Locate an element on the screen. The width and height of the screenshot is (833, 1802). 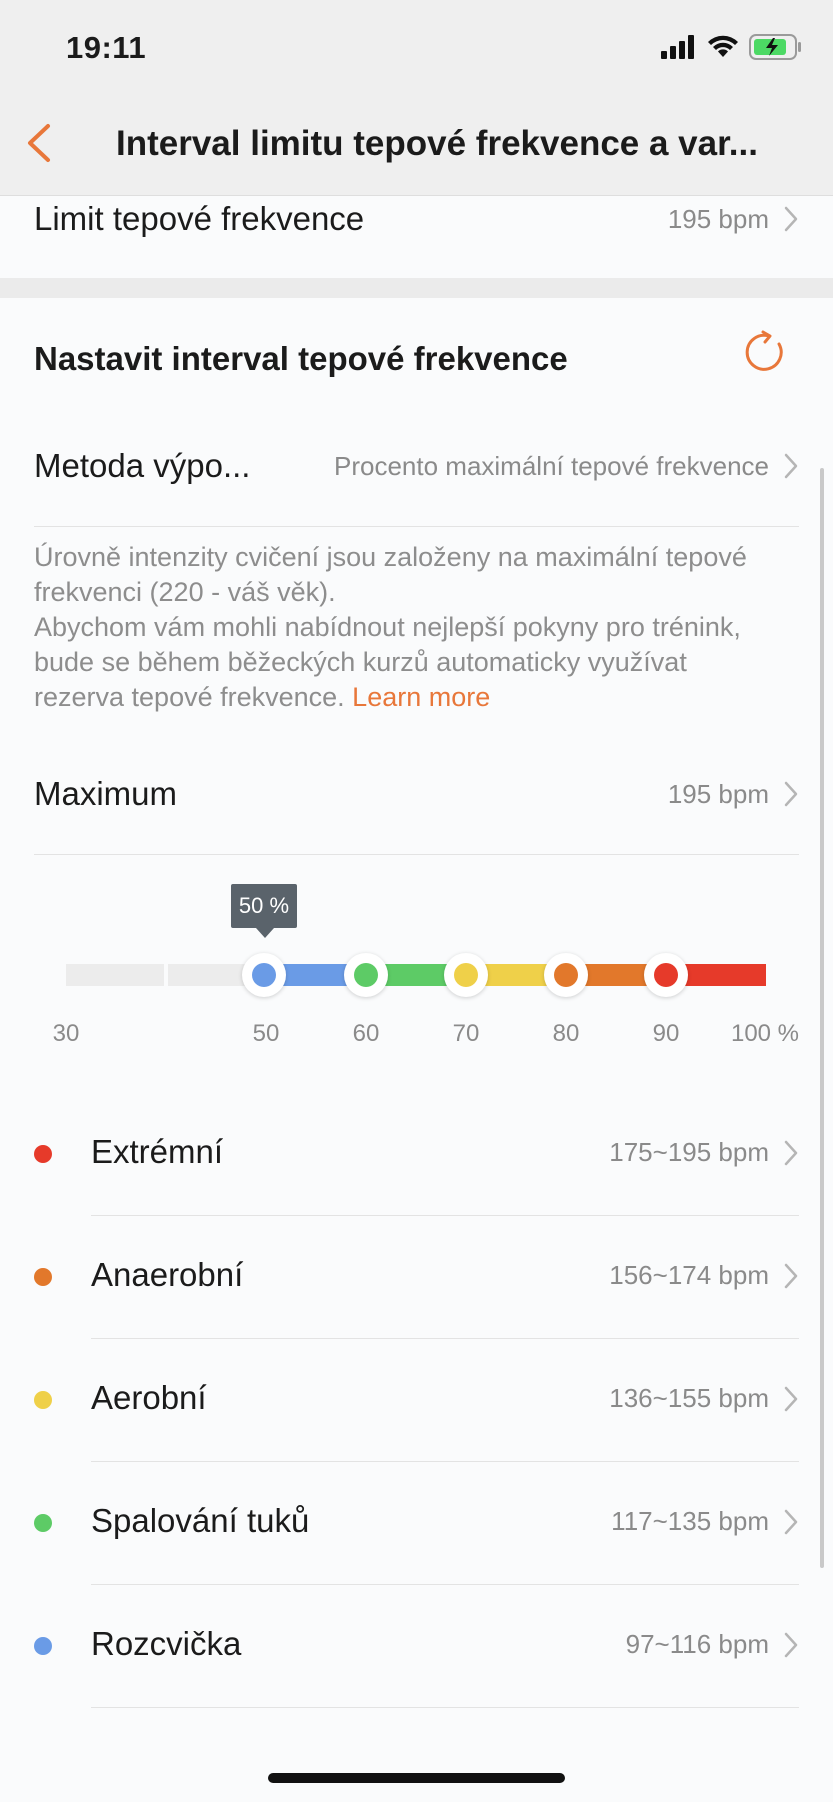
home-indicator is located at coordinates (416, 1778).